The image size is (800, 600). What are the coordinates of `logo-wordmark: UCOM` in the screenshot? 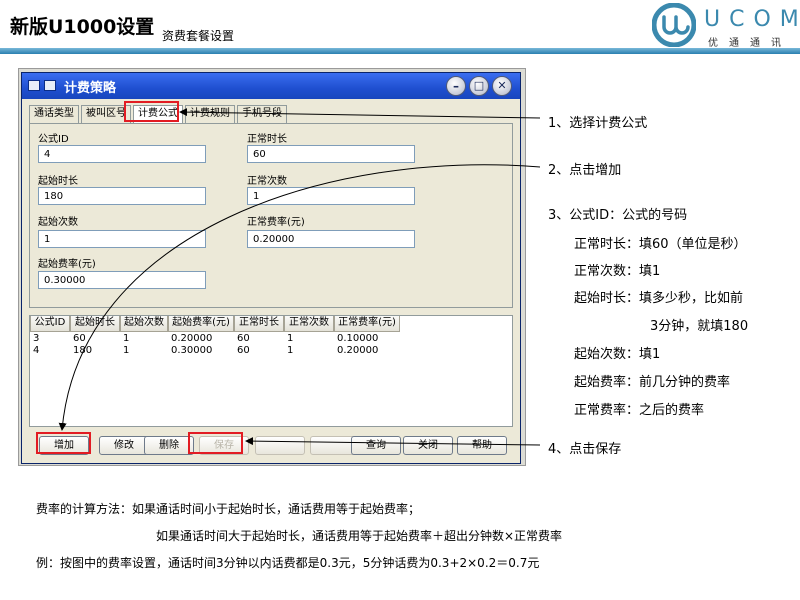 It's located at (752, 19).